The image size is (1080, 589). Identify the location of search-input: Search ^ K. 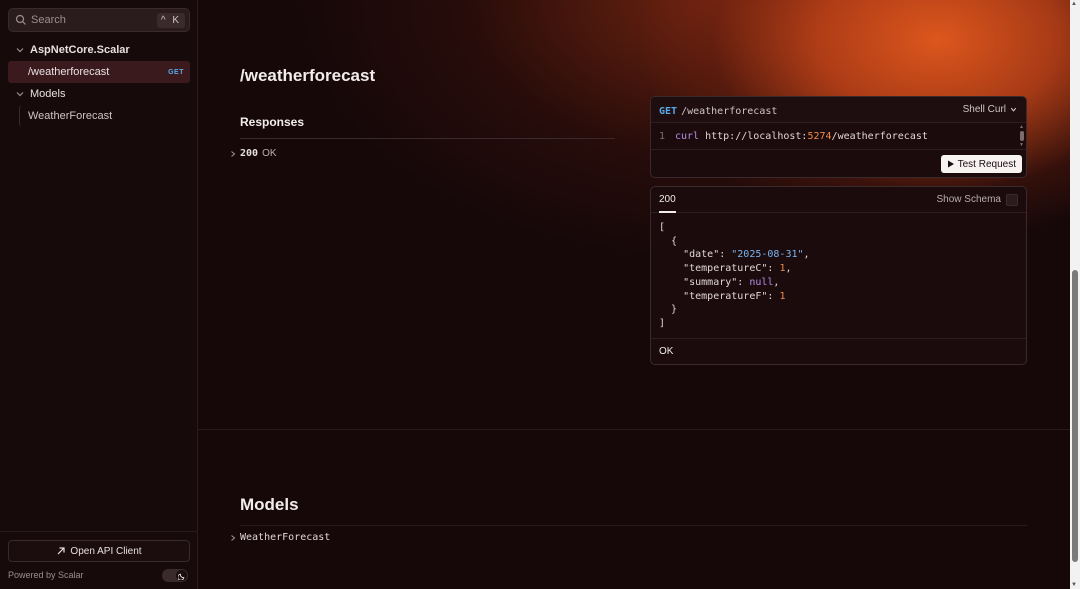
(99, 20).